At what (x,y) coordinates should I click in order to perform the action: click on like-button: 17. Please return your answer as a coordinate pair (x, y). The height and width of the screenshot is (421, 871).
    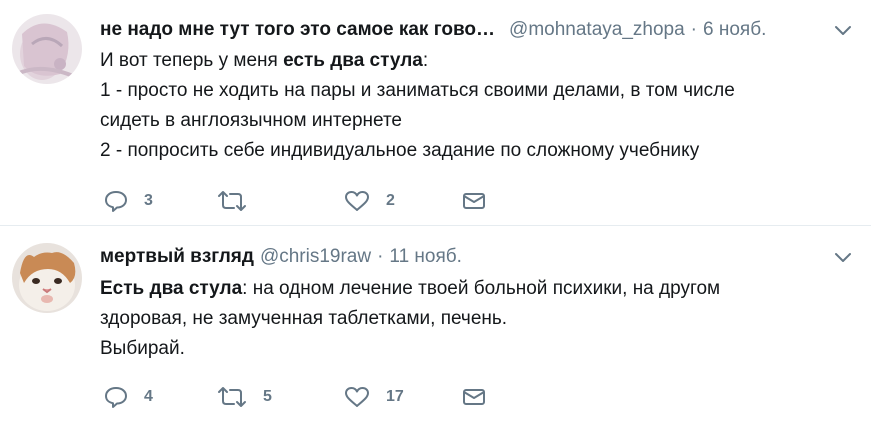
    Looking at the image, I should click on (374, 397).